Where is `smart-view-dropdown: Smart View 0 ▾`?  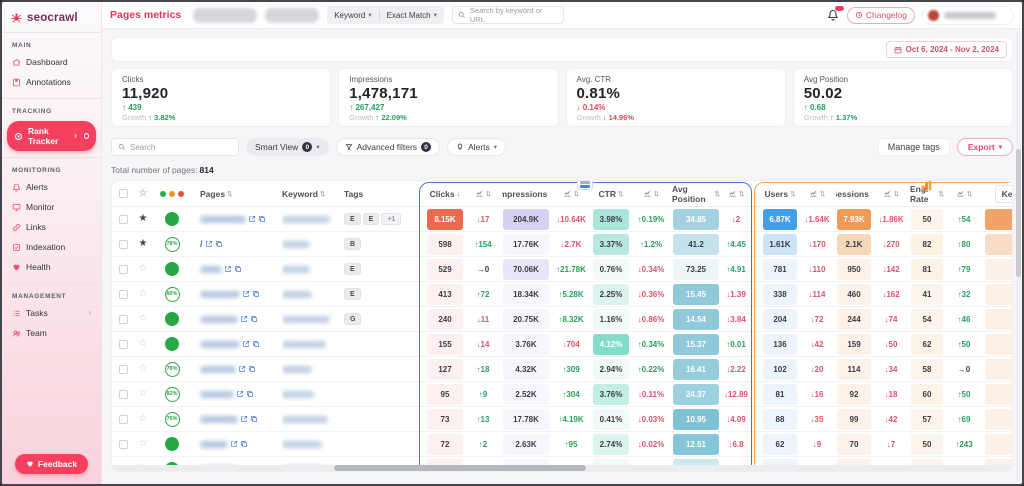
smart-view-dropdown: Smart View 0 ▾ is located at coordinates (287, 147).